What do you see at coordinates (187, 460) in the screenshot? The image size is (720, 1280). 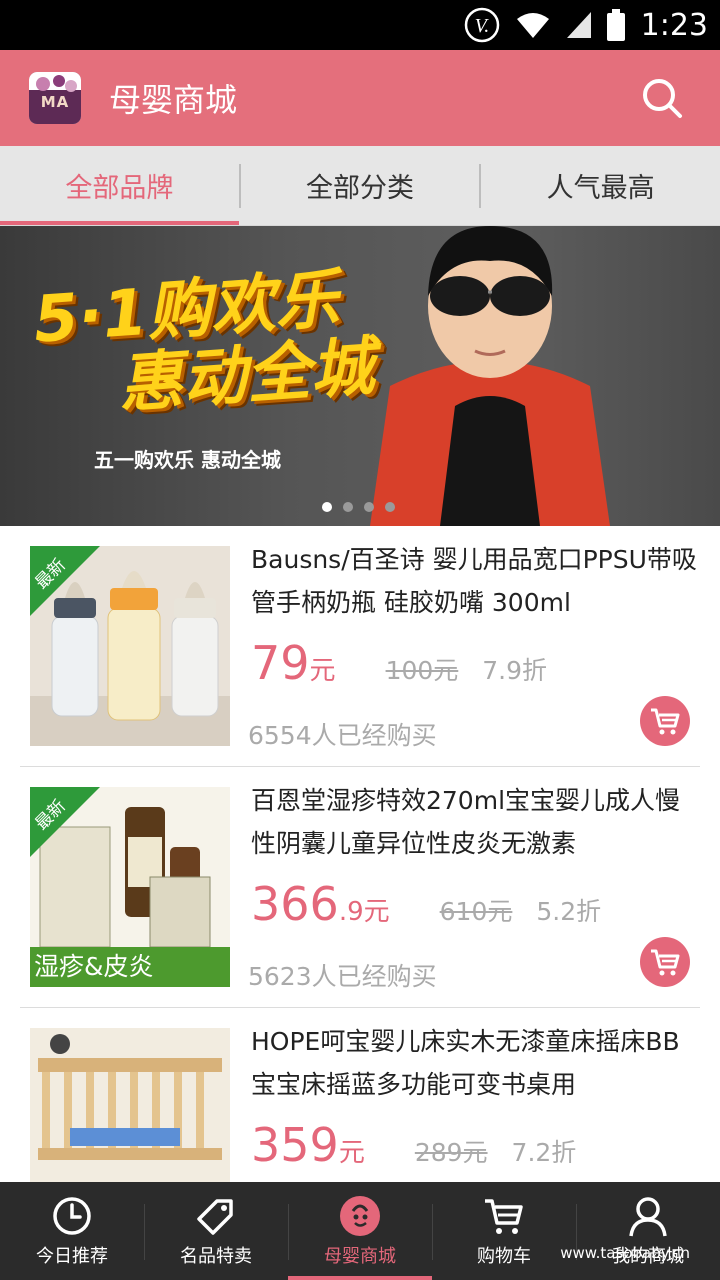 I see `banner-subtitle: 五一购欢乐 惠动全城` at bounding box center [187, 460].